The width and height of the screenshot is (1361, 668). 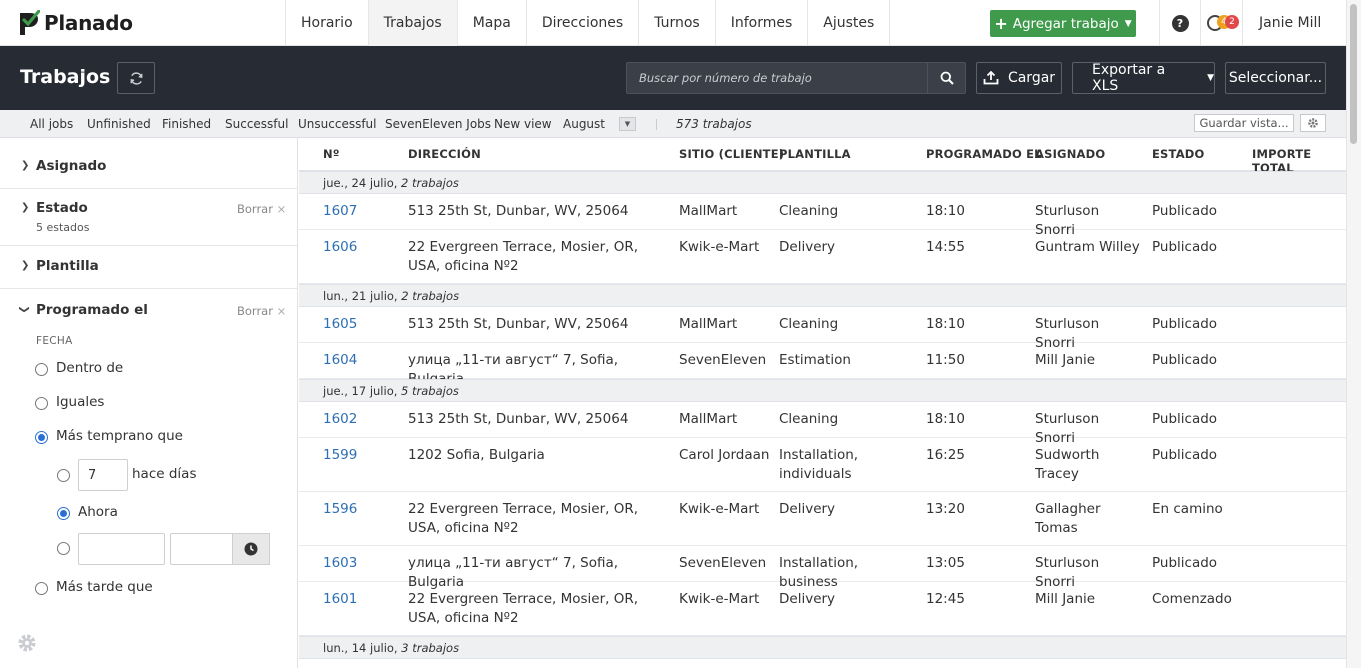 What do you see at coordinates (201, 549) in the screenshot?
I see `custom-time-input` at bounding box center [201, 549].